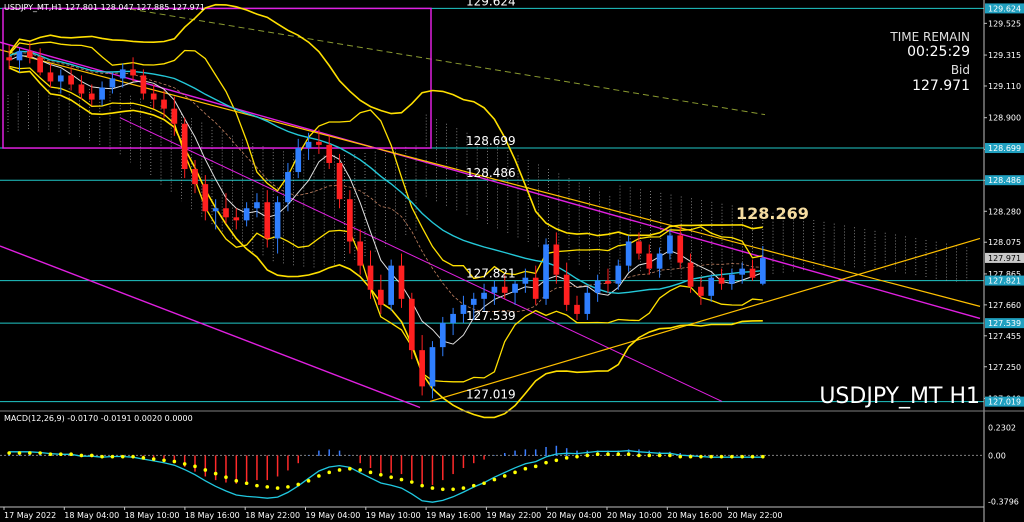  What do you see at coordinates (210, 327) in the screenshot?
I see `downtrend-channel-lower` at bounding box center [210, 327].